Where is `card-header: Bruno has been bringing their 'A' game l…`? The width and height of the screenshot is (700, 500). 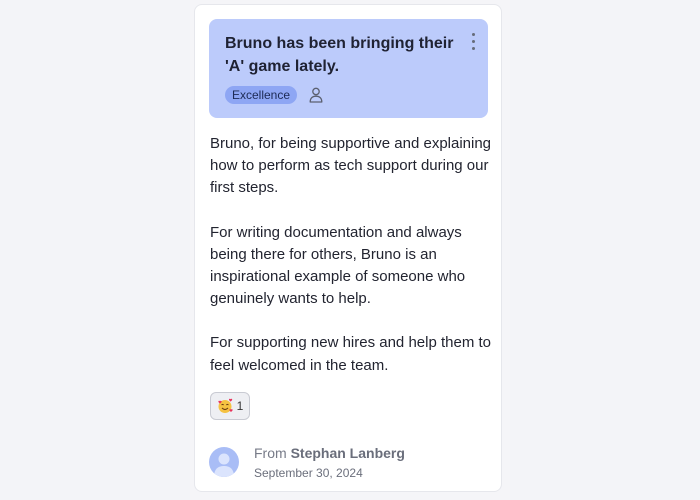
card-header: Bruno has been bringing their 'A' game l… is located at coordinates (348, 68).